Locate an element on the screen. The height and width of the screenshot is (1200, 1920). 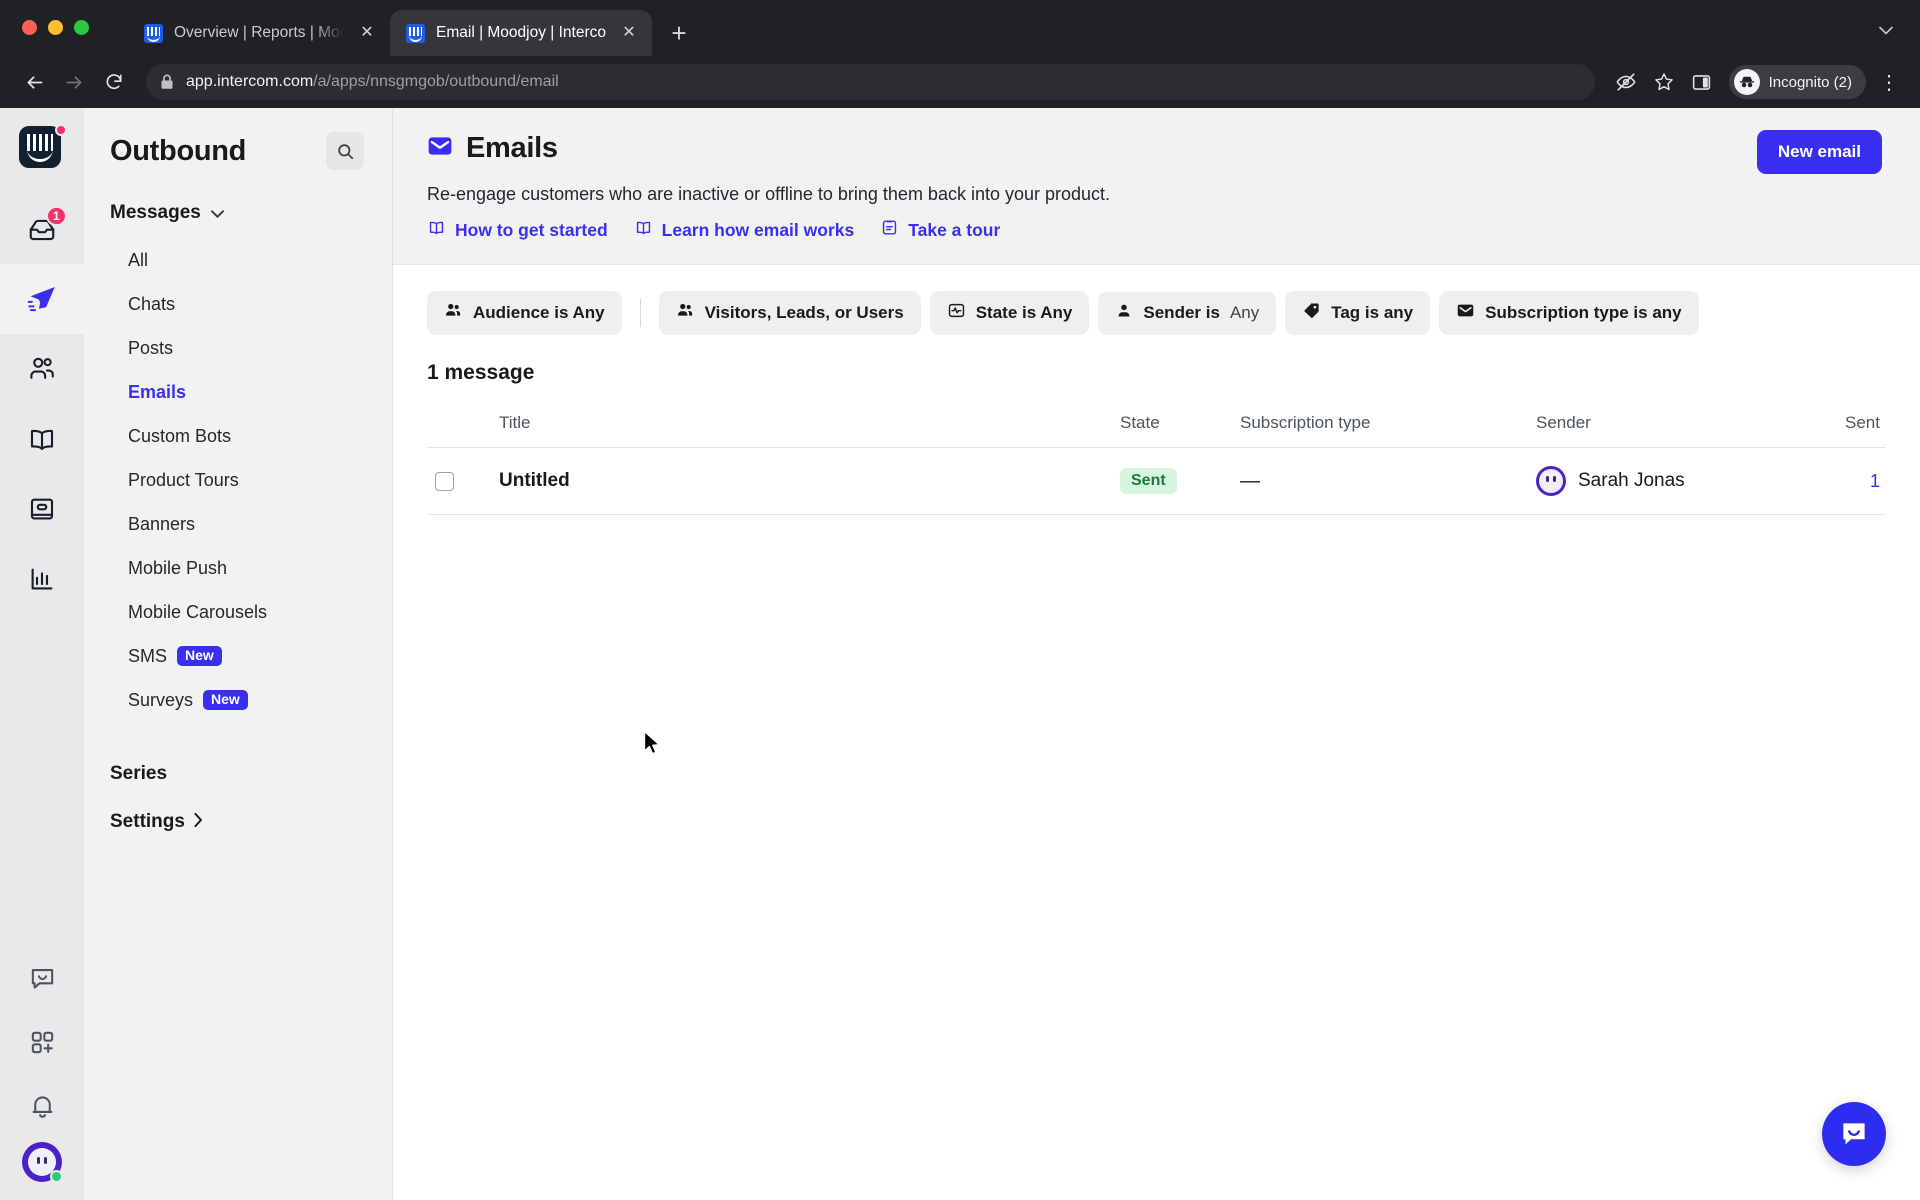
window-traffic-lights is located at coordinates (55, 27).